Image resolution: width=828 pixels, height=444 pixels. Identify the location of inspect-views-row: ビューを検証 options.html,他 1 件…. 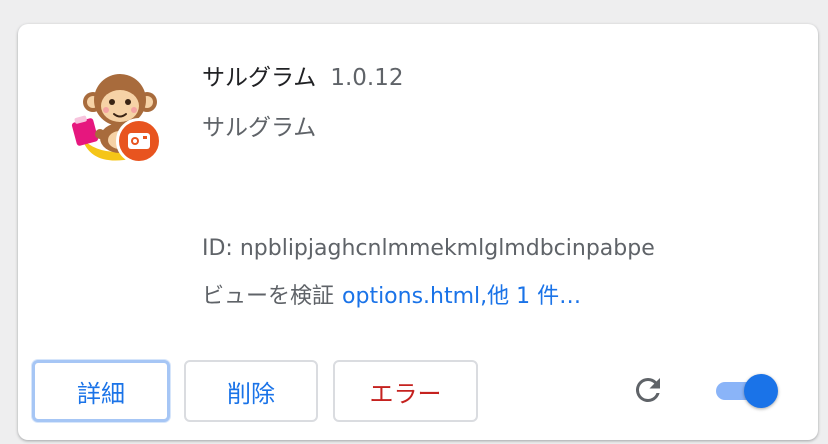
(391, 294).